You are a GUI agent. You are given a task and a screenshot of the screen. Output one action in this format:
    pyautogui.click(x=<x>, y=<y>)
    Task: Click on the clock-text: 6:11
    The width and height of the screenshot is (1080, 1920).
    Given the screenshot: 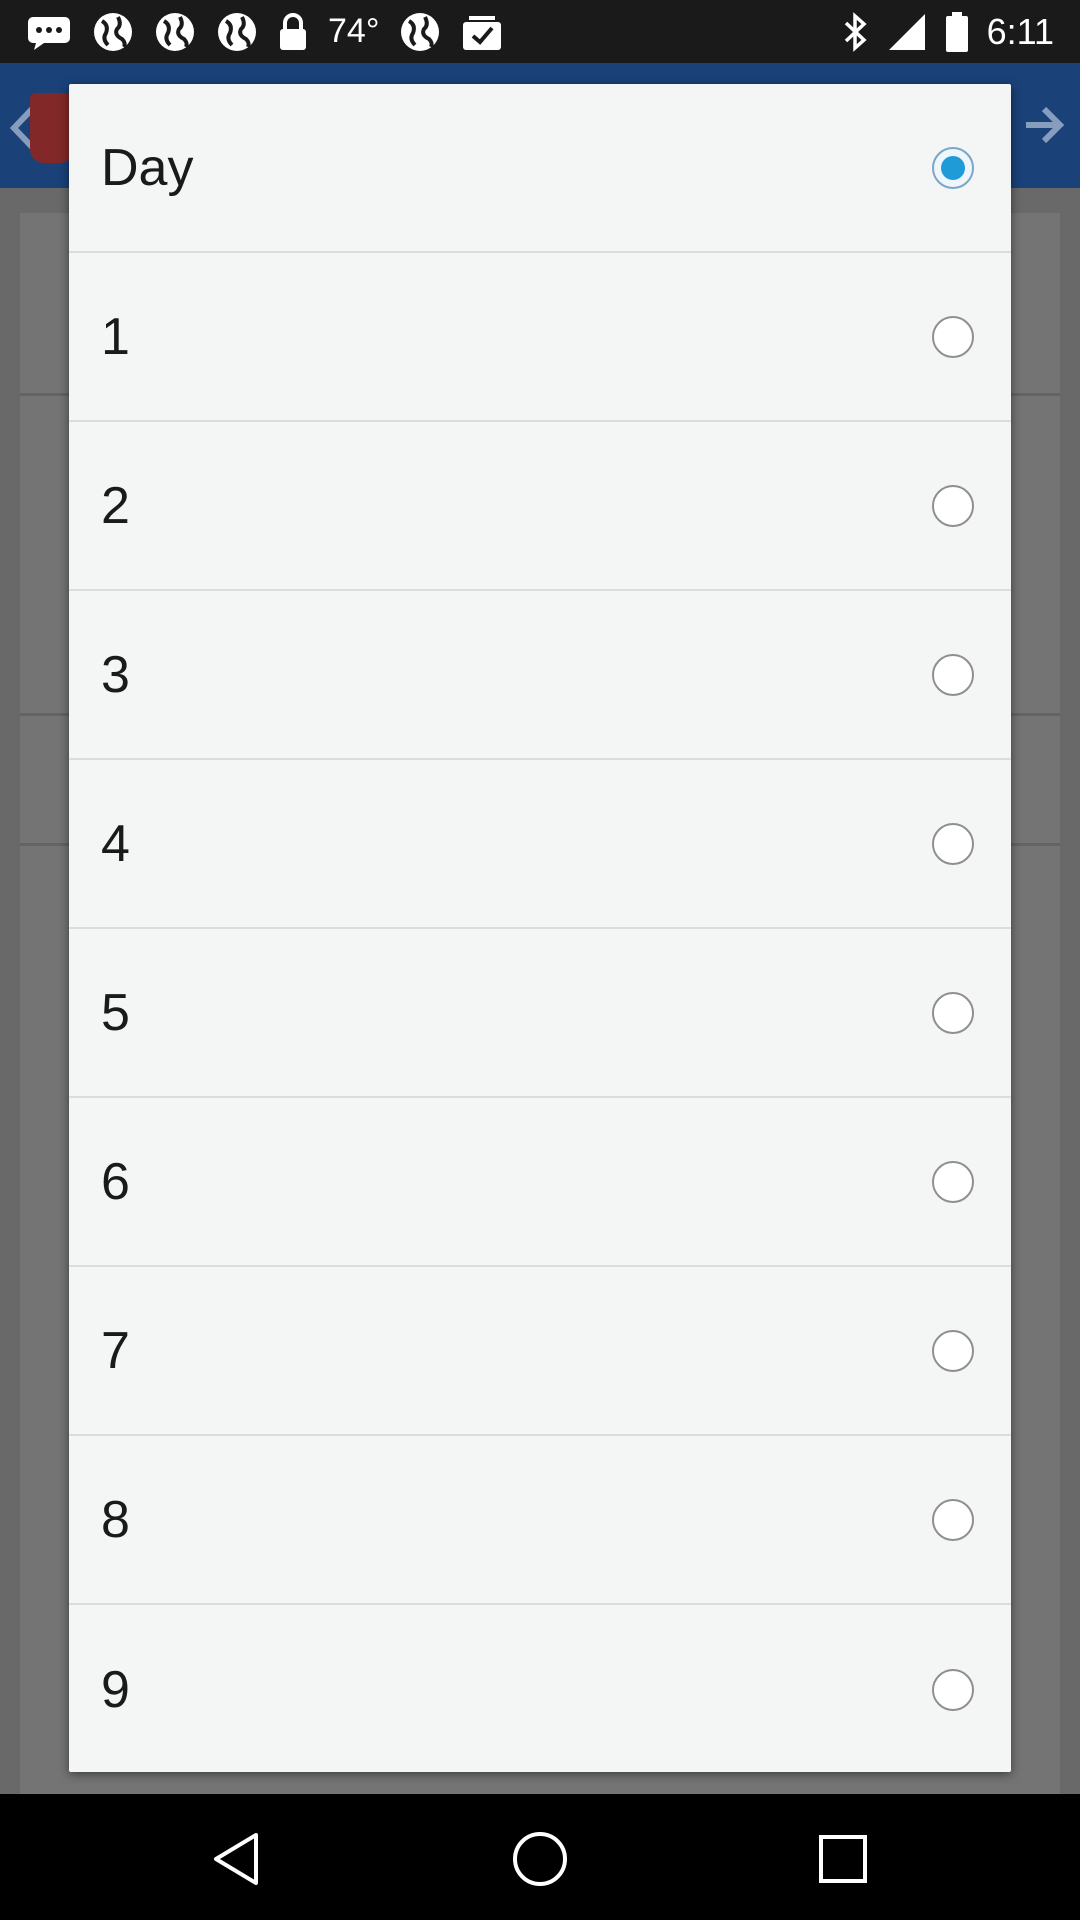 What is the action you would take?
    pyautogui.click(x=1020, y=31)
    